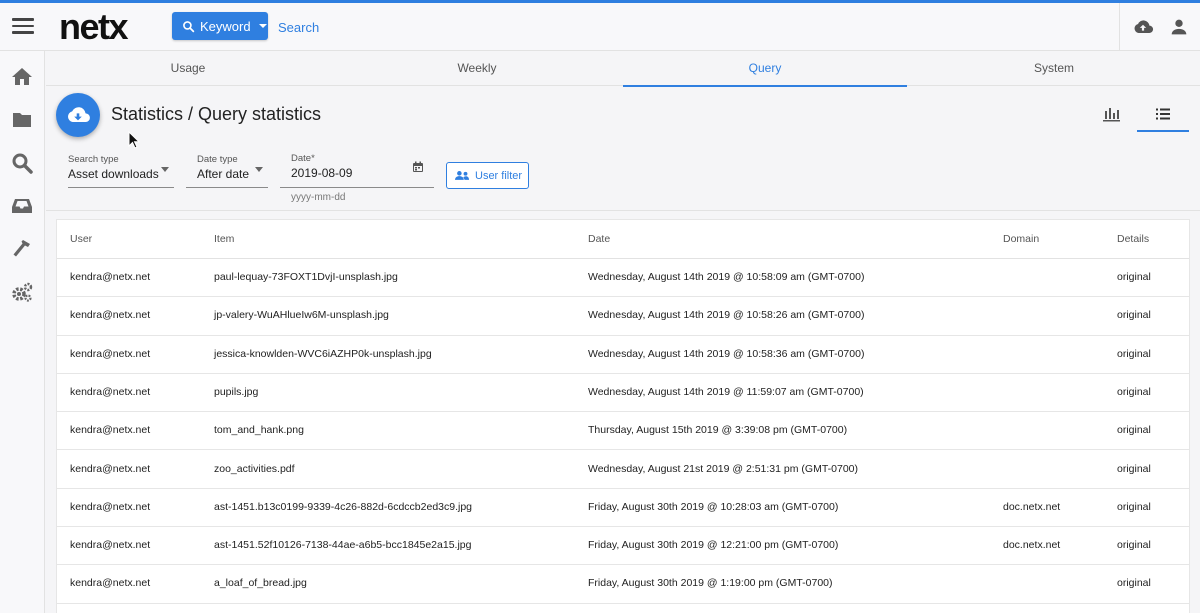 The height and width of the screenshot is (613, 1200). What do you see at coordinates (113, 174) in the screenshot?
I see `search-type-value: Asset downloads` at bounding box center [113, 174].